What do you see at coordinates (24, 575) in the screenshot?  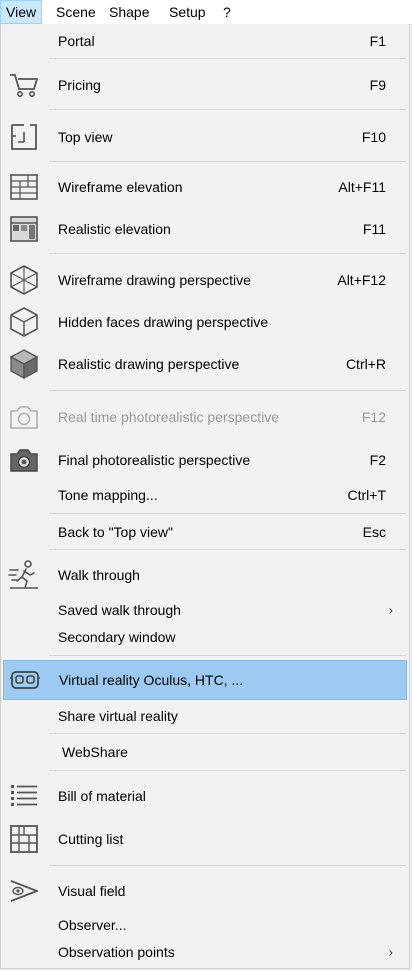 I see `walking-person-icon` at bounding box center [24, 575].